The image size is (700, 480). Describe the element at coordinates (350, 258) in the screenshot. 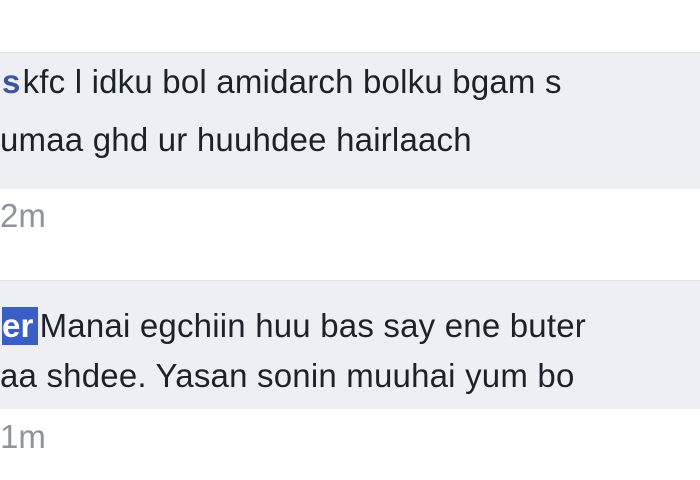

I see `comment-separator` at that location.